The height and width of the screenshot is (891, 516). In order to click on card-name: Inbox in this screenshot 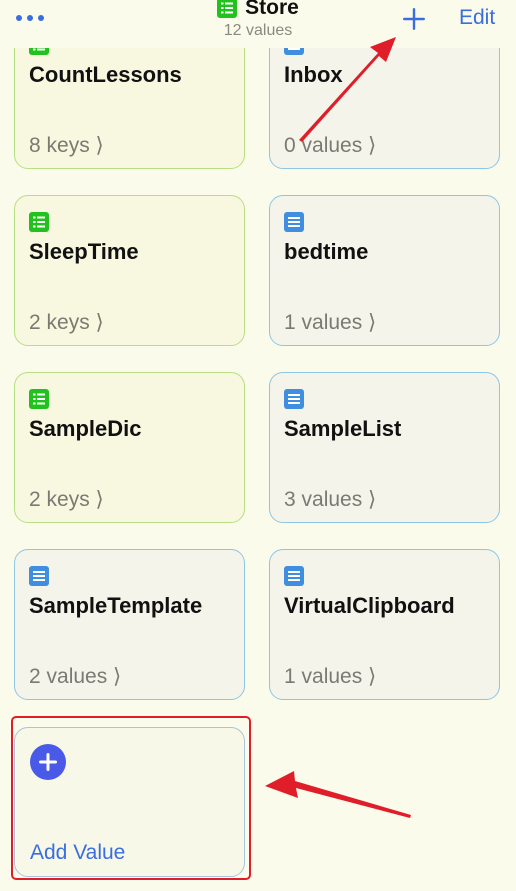, I will do `click(313, 74)`.